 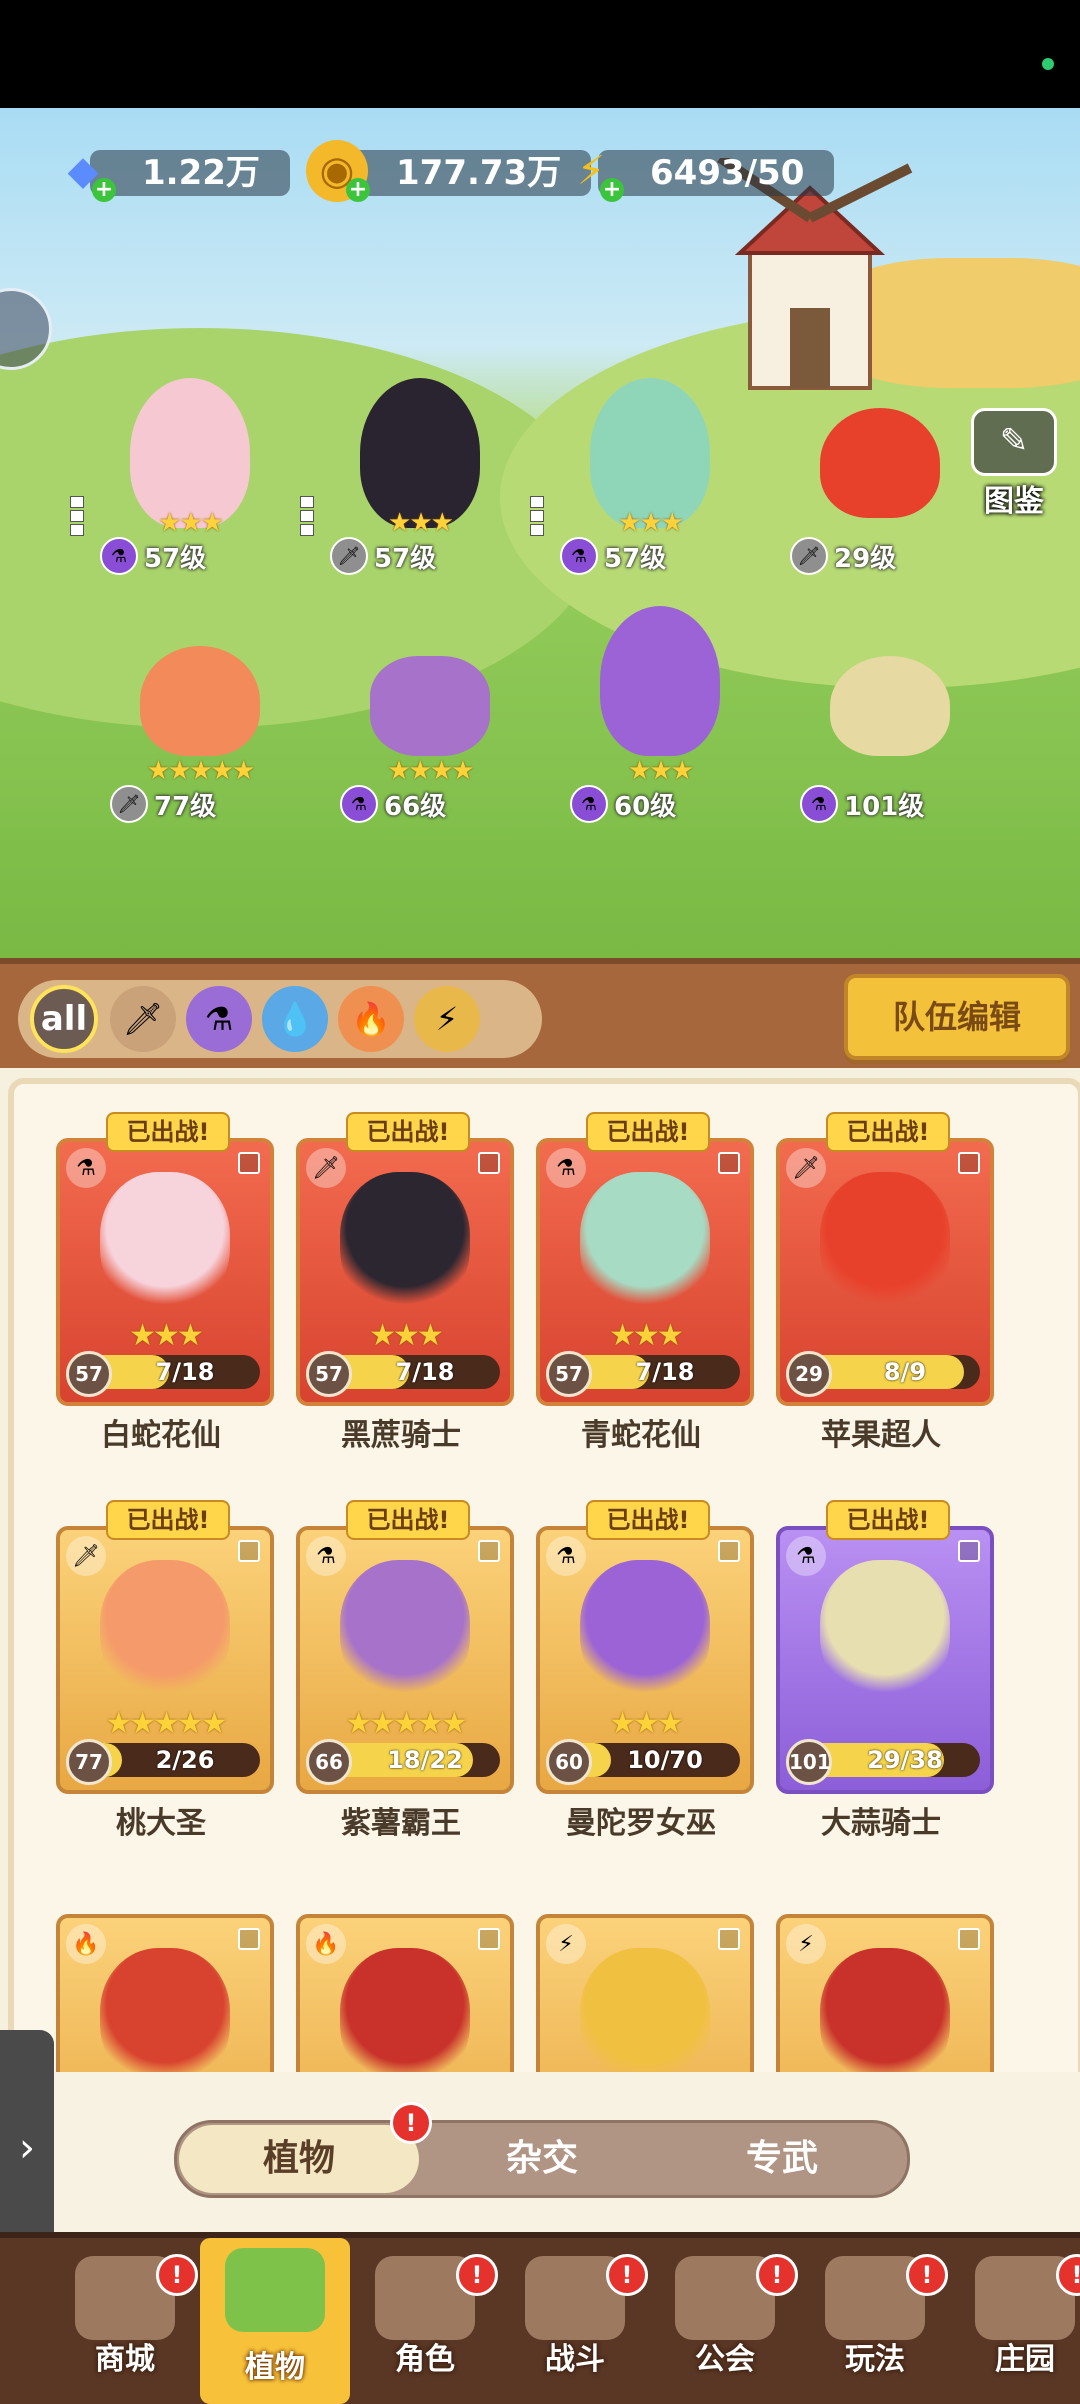 What do you see at coordinates (651, 523) in the screenshot?
I see `hero-stars: ★★★` at bounding box center [651, 523].